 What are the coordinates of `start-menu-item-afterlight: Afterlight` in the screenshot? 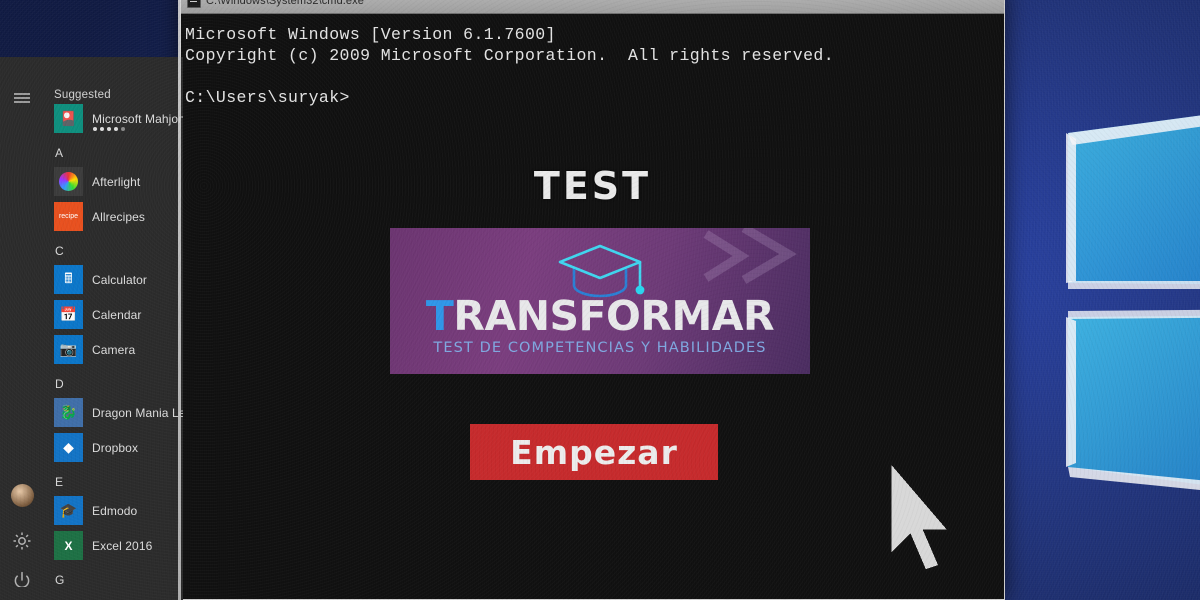 It's located at (113, 181).